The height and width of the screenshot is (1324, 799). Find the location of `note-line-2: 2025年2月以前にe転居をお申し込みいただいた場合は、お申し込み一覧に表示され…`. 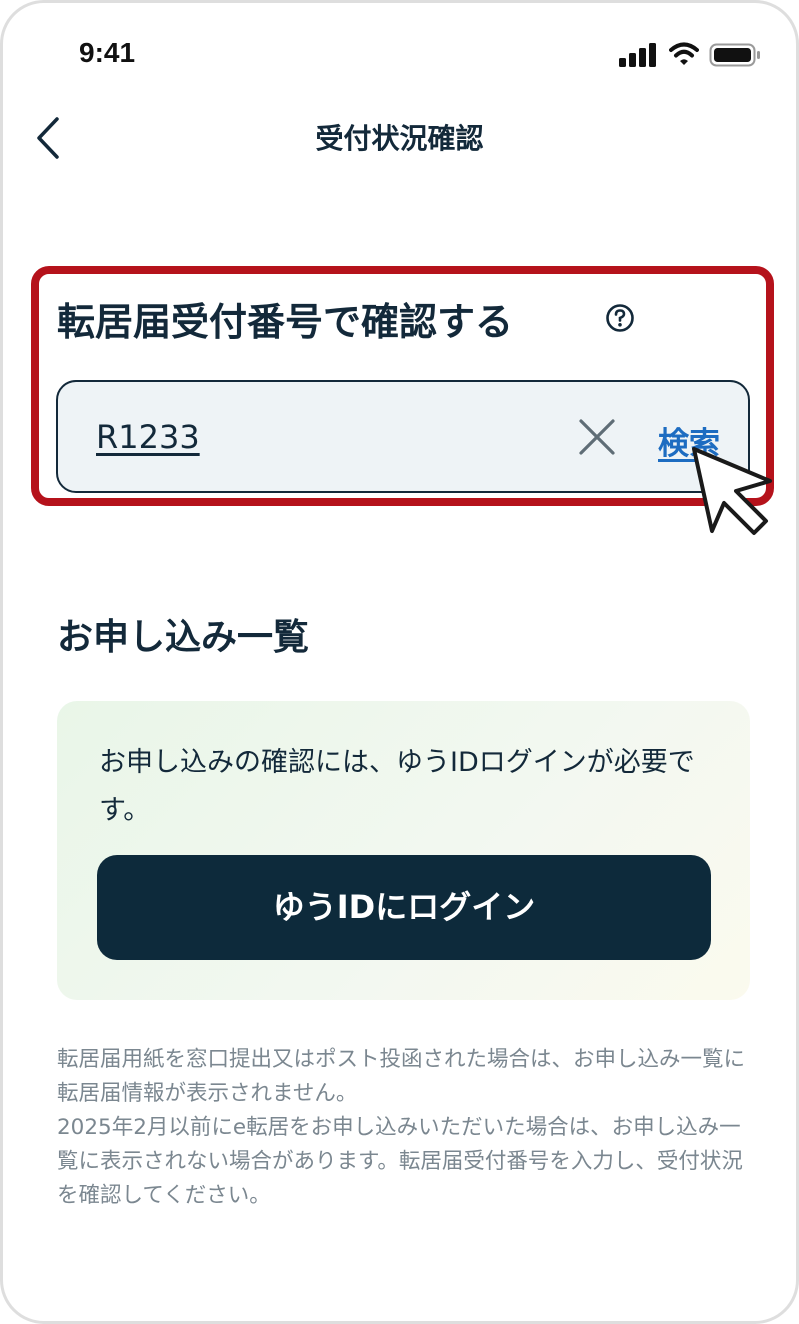

note-line-2: 2025年2月以前にe転居をお申し込みいただいた場合は、お申し込み一覧に表示され… is located at coordinates (400, 1161).